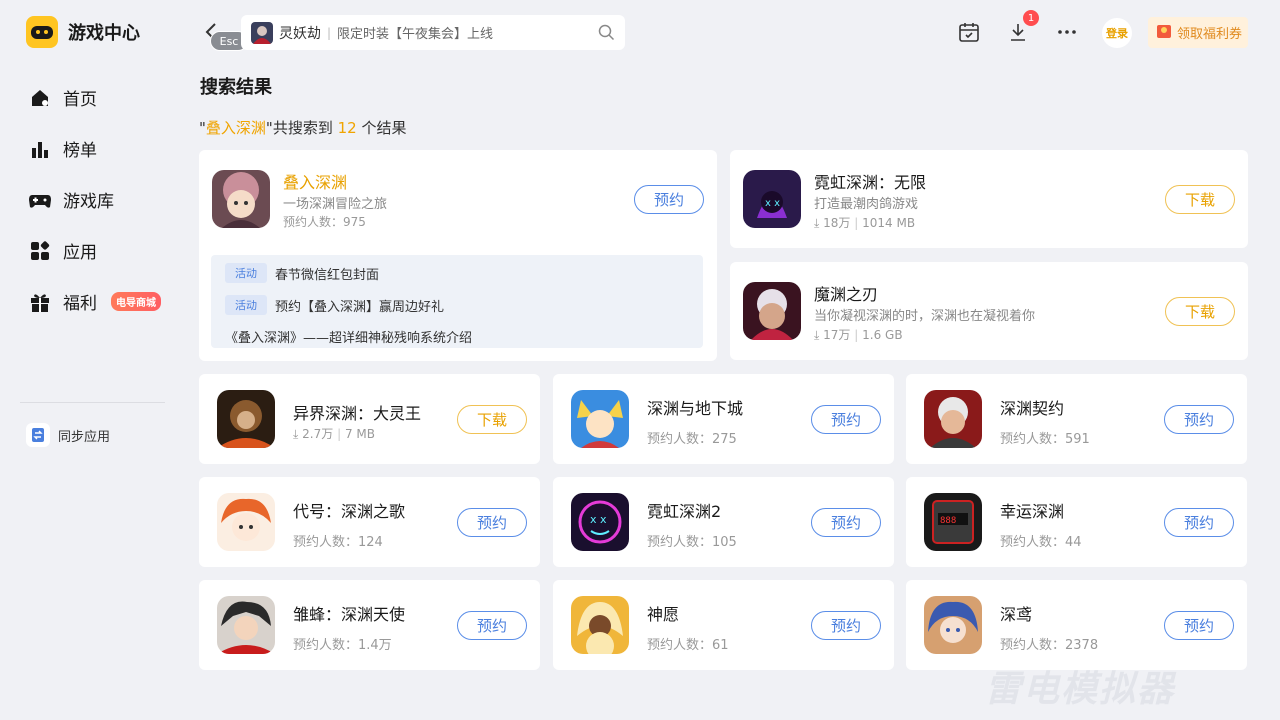  I want to click on sidebar-nav: 首页 榜单 游戏库 应用 福利 电导商城, so click(94, 199).